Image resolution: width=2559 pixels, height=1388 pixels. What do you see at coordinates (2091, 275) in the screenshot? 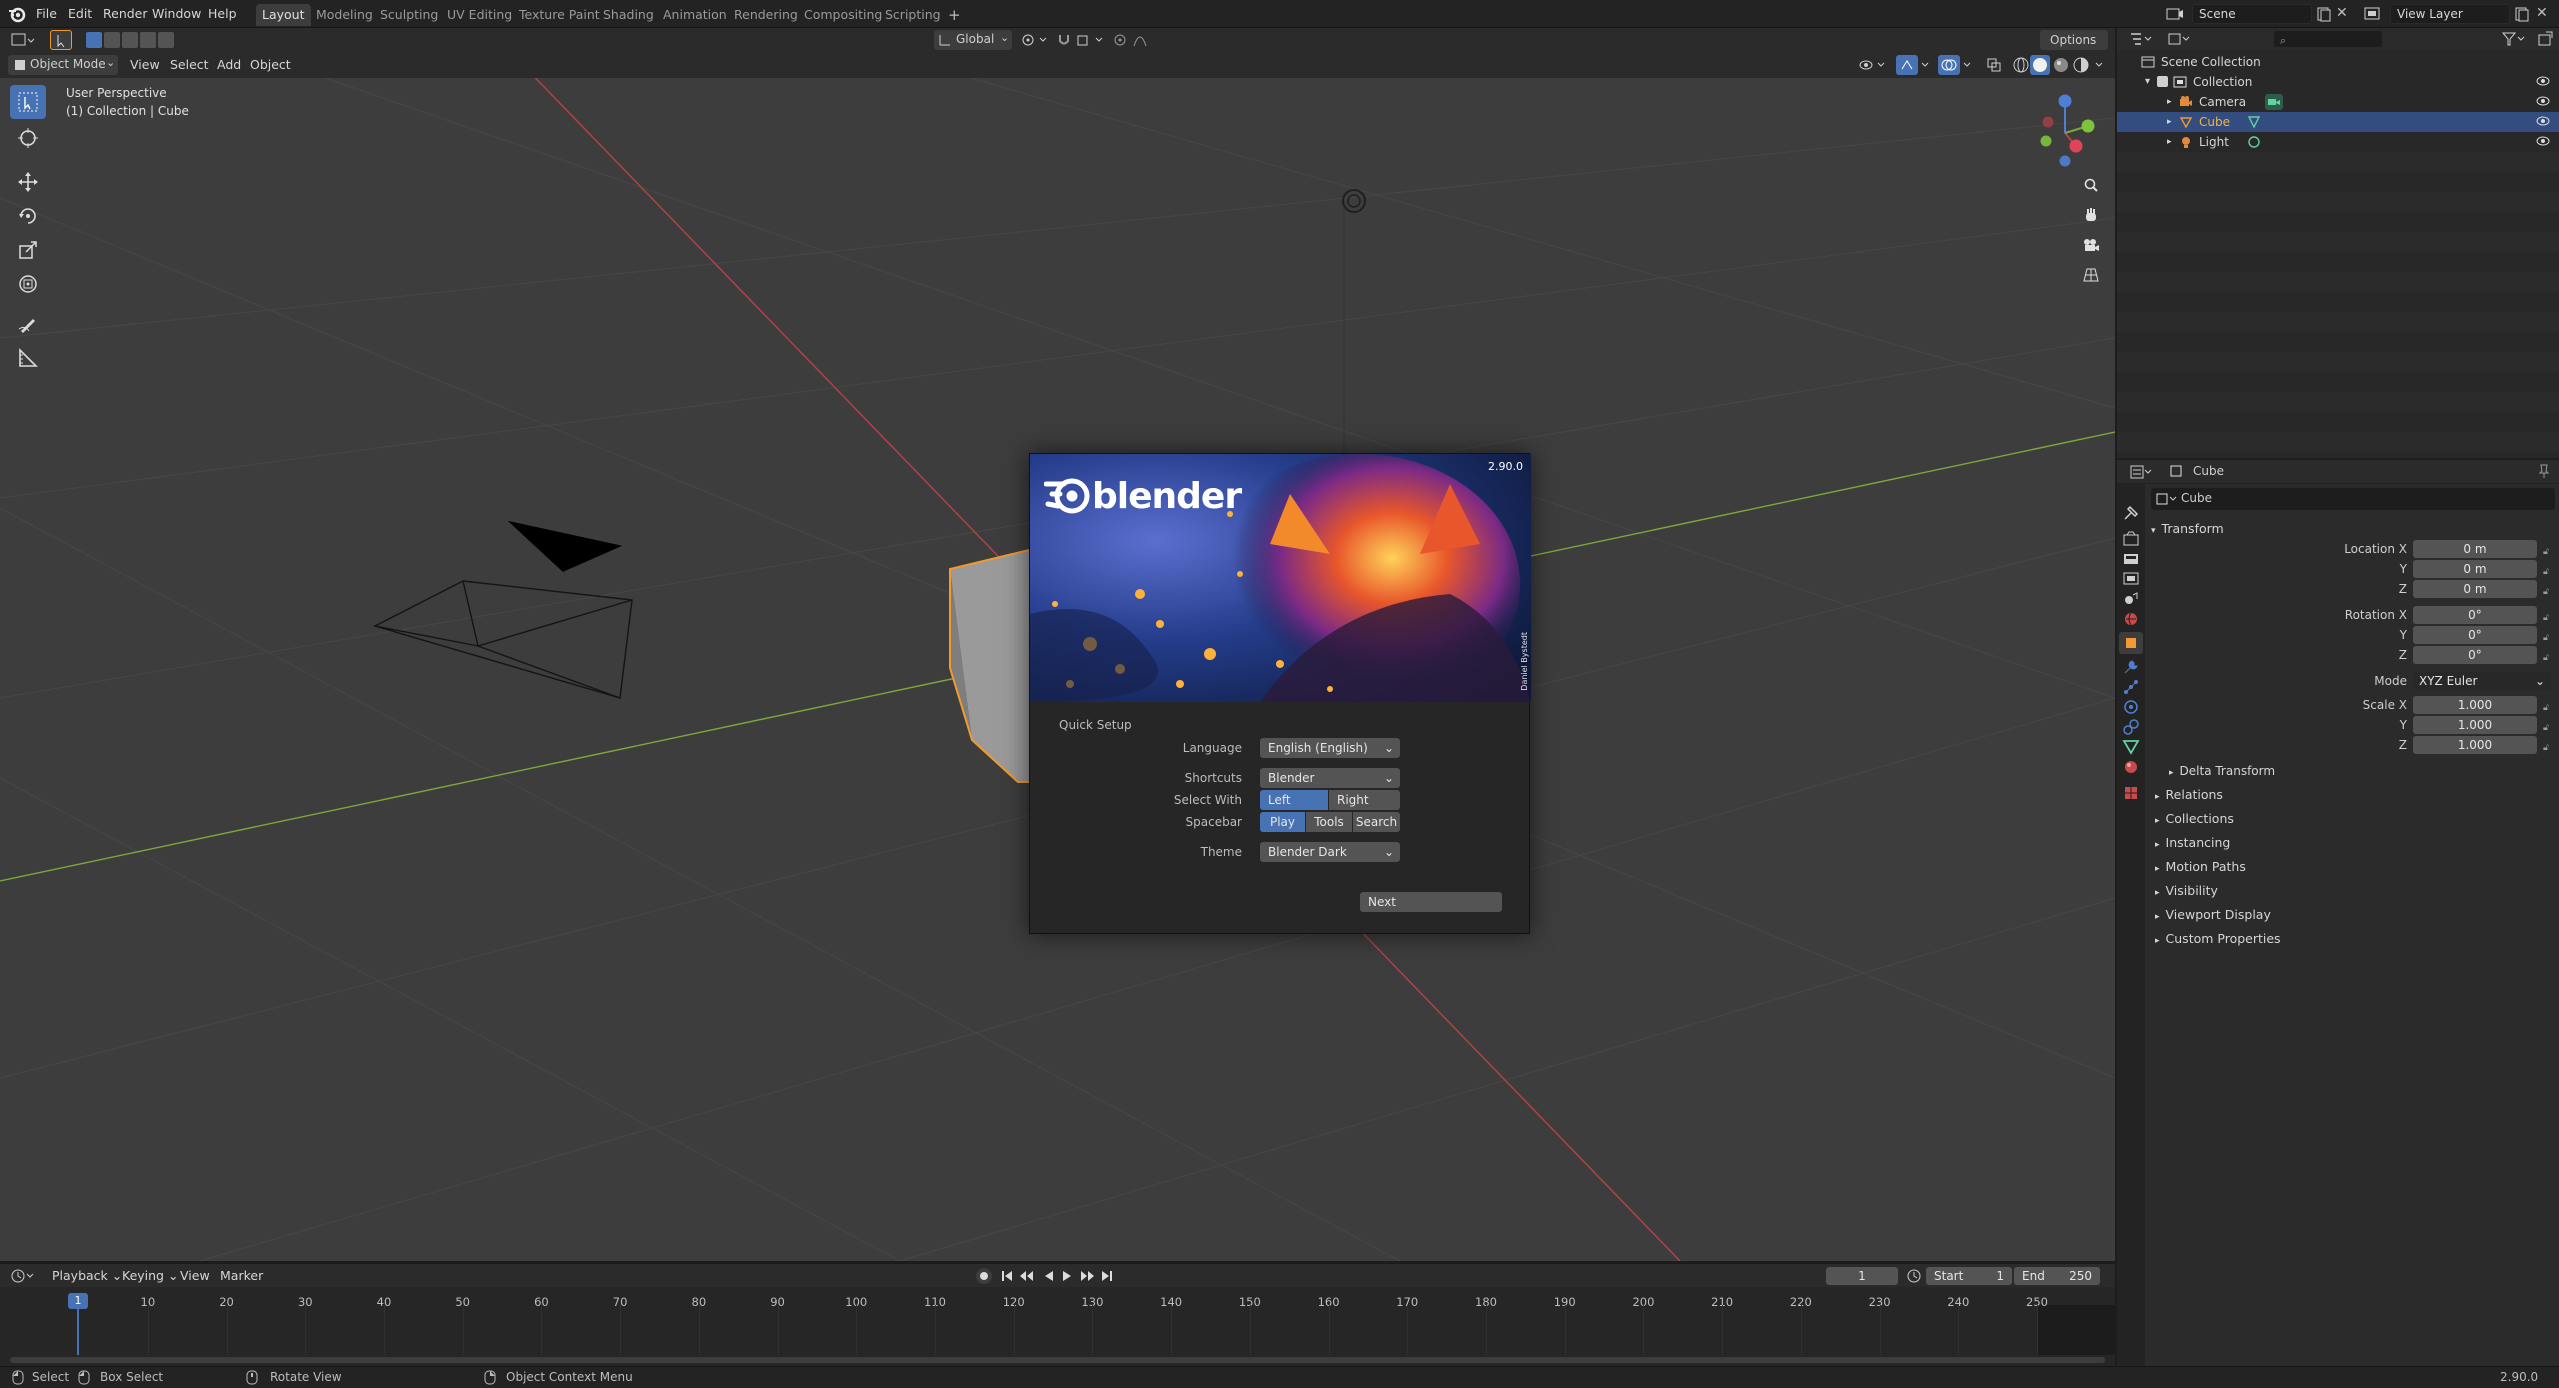
I see `perspective-toggle-icon` at bounding box center [2091, 275].